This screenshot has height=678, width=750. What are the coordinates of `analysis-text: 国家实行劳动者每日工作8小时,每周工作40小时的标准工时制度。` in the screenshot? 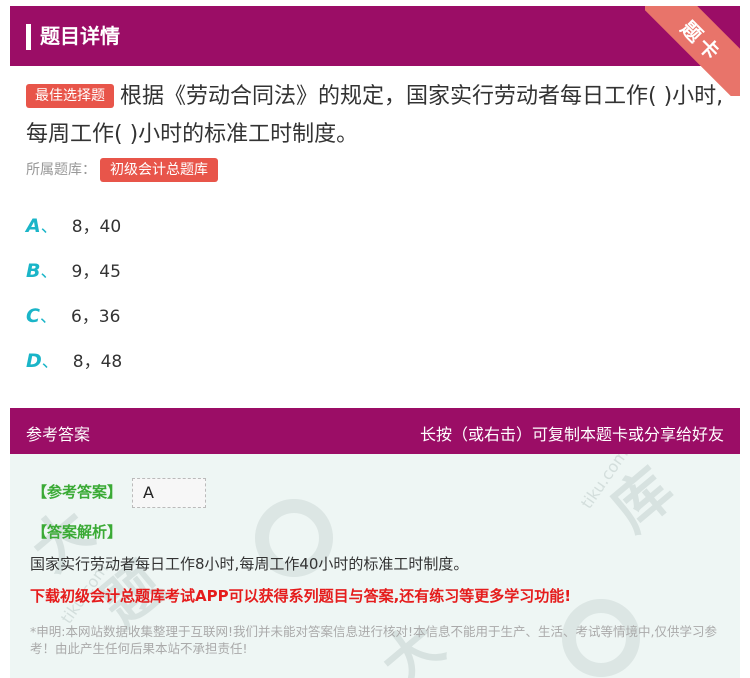 It's located at (249, 564).